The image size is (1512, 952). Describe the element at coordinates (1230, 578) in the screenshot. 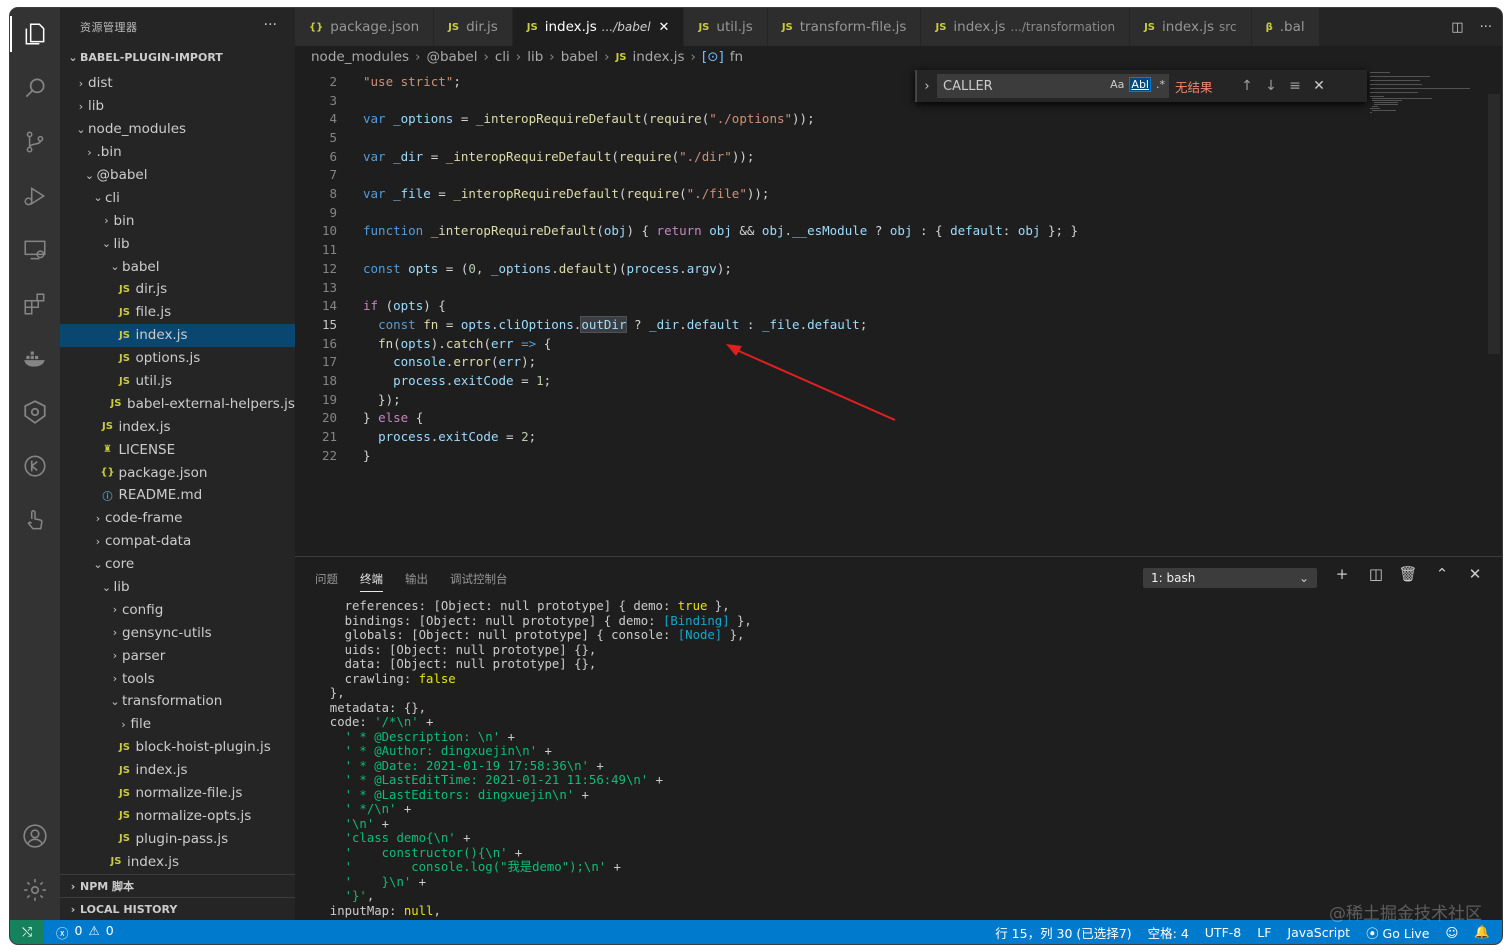

I see `terminal-select: 1: bash ⌄` at that location.